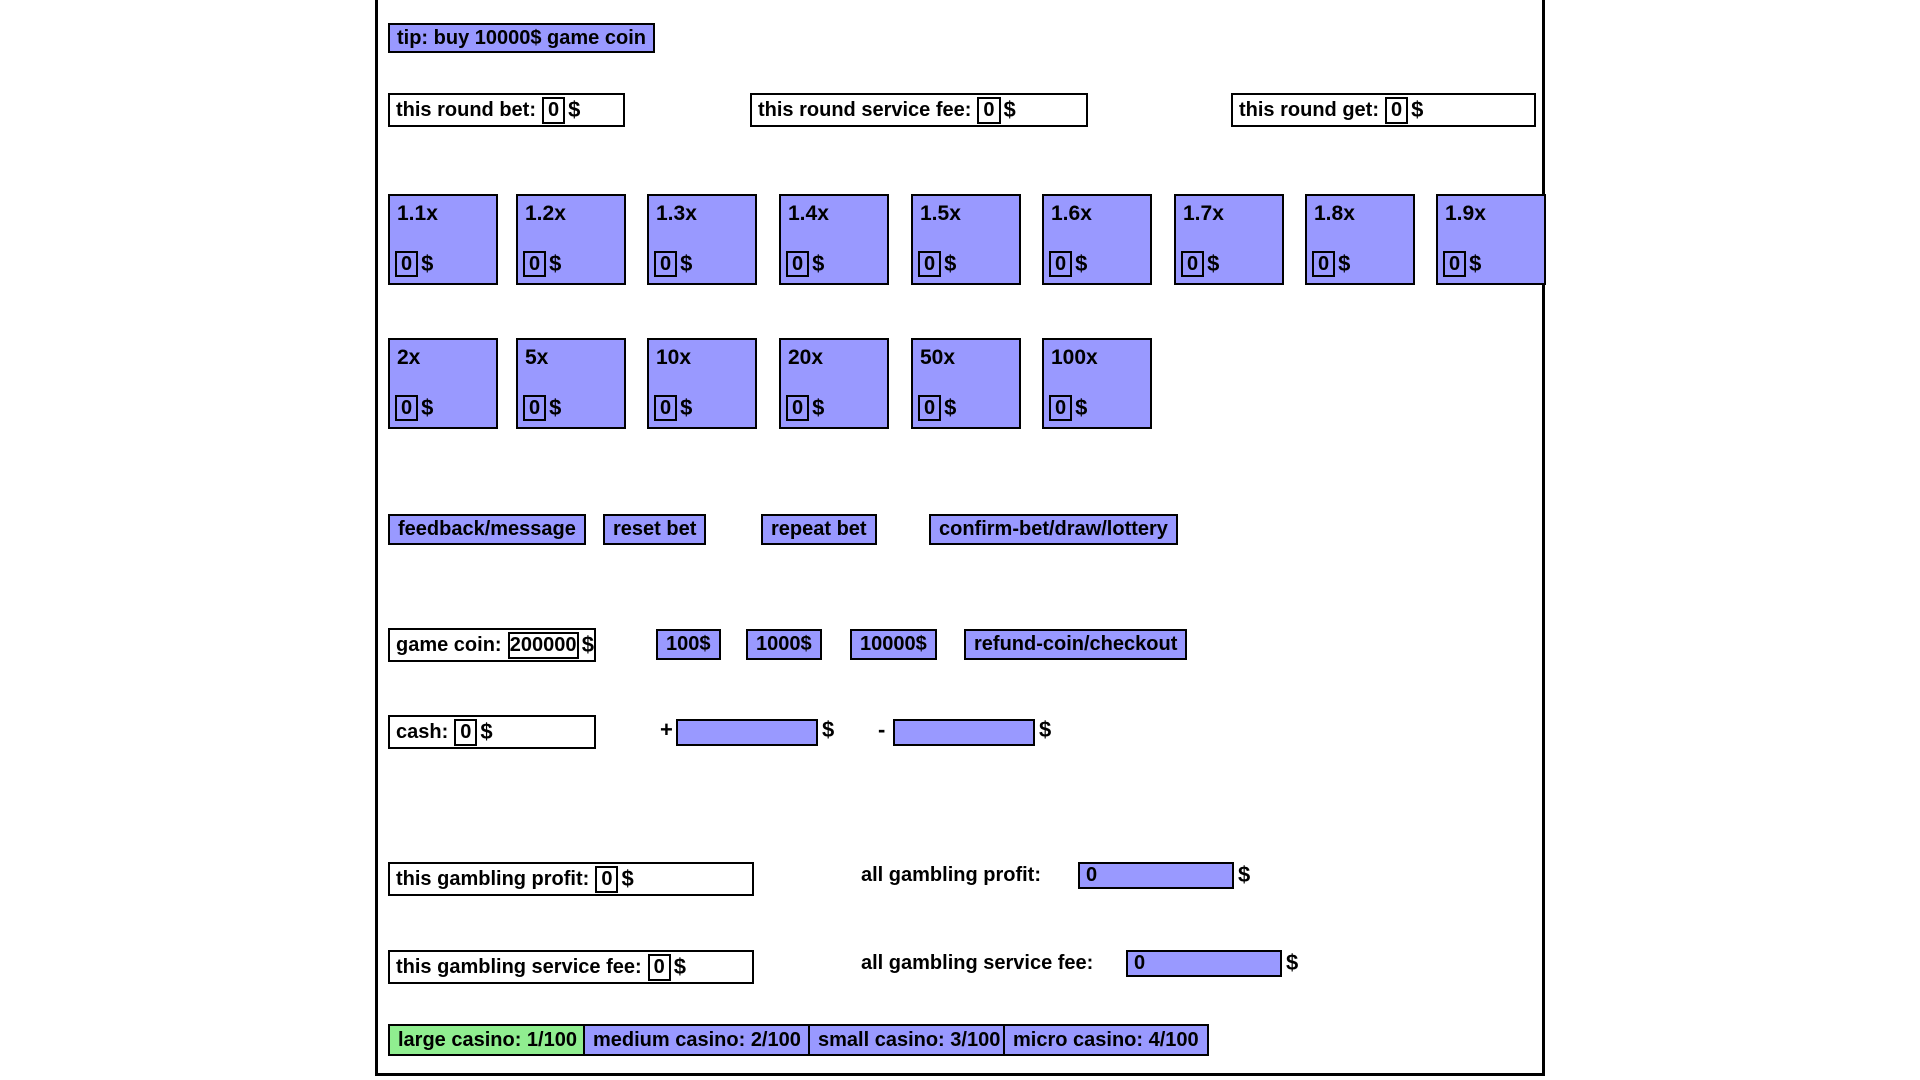  What do you see at coordinates (443, 239) in the screenshot?
I see `multiplier-tile-1.1x: 1.1x 0 $` at bounding box center [443, 239].